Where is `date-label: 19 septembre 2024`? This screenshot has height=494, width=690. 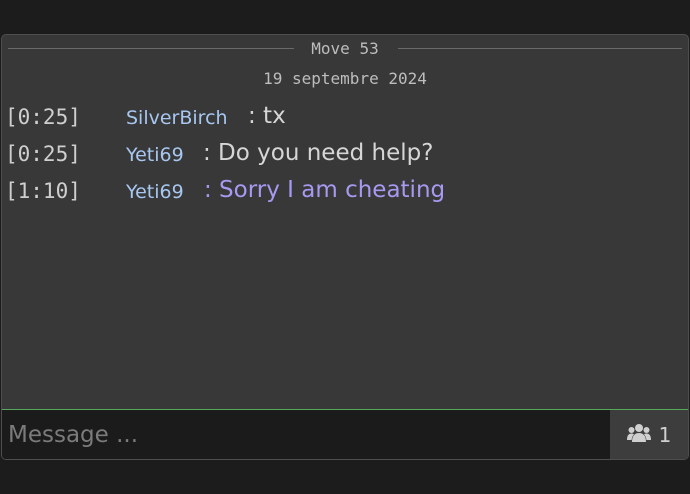 date-label: 19 septembre 2024 is located at coordinates (345, 78).